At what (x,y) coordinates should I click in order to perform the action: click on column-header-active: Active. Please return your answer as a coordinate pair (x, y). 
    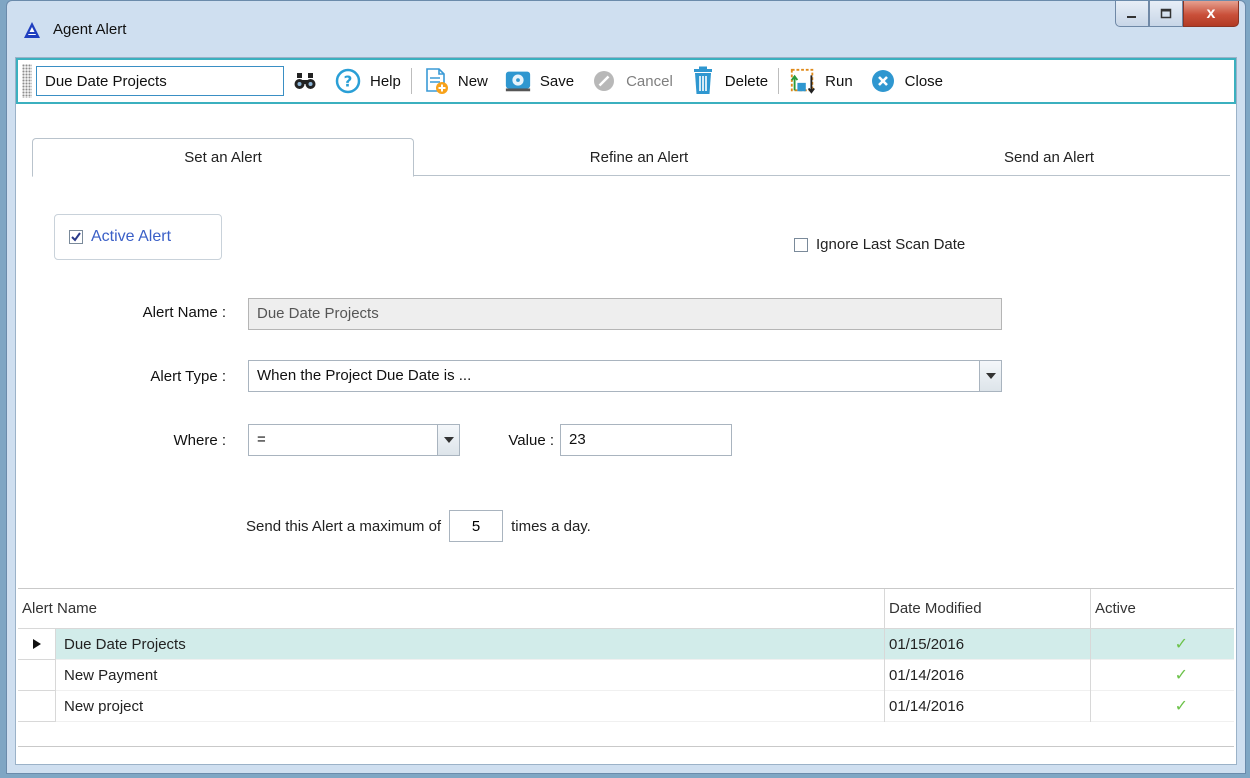
    Looking at the image, I should click on (1162, 608).